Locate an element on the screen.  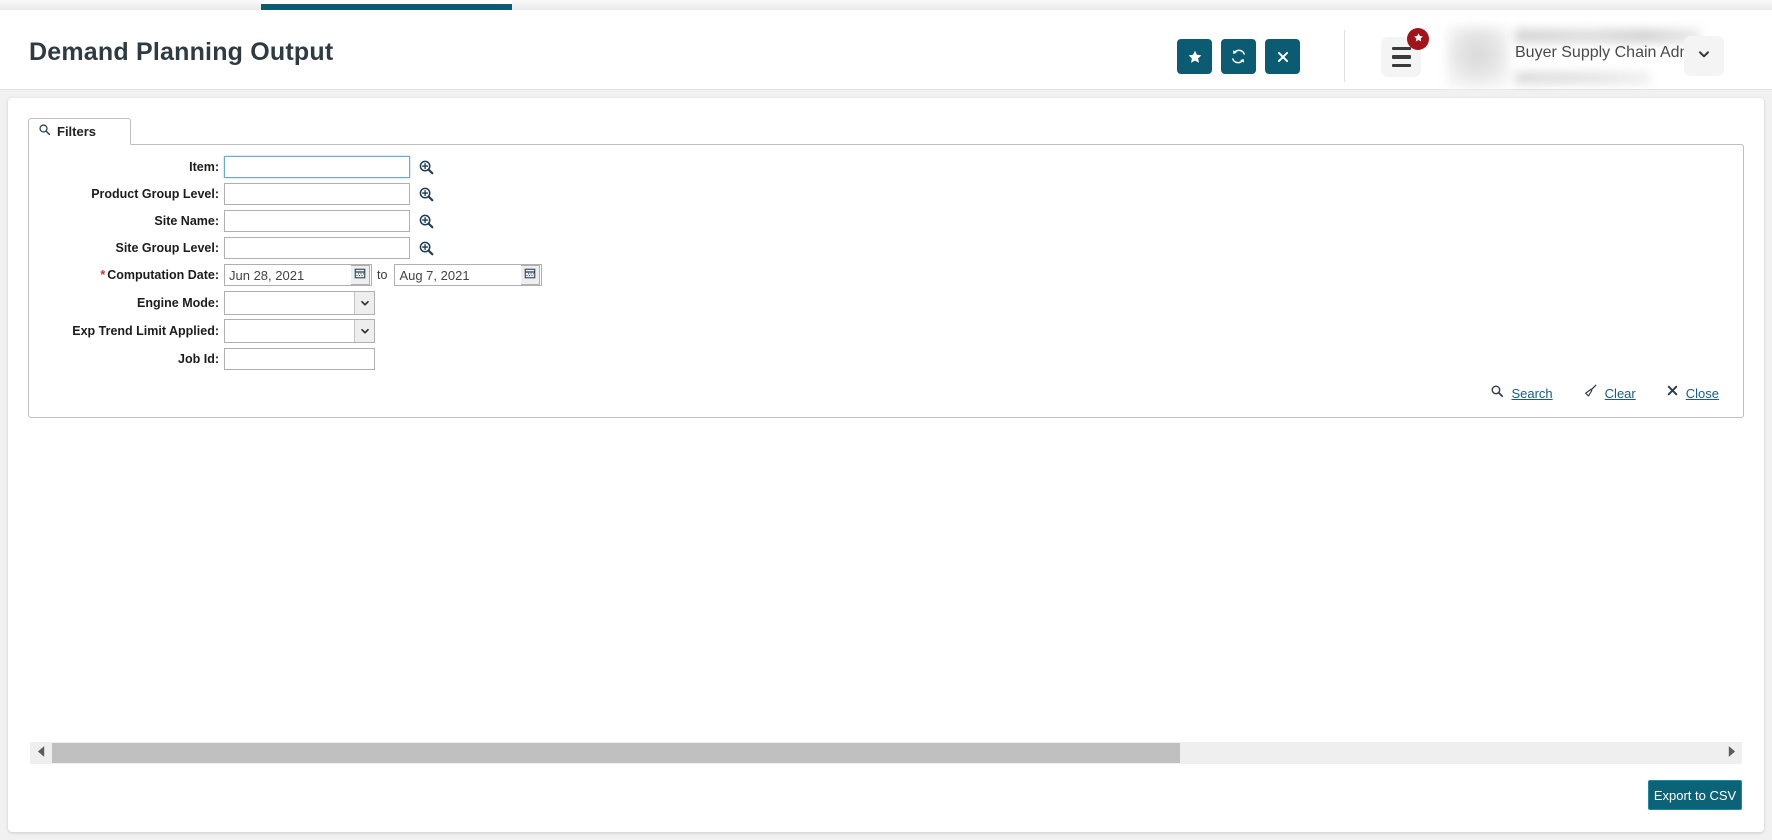
page-title: Demand Planning Output is located at coordinates (181, 52).